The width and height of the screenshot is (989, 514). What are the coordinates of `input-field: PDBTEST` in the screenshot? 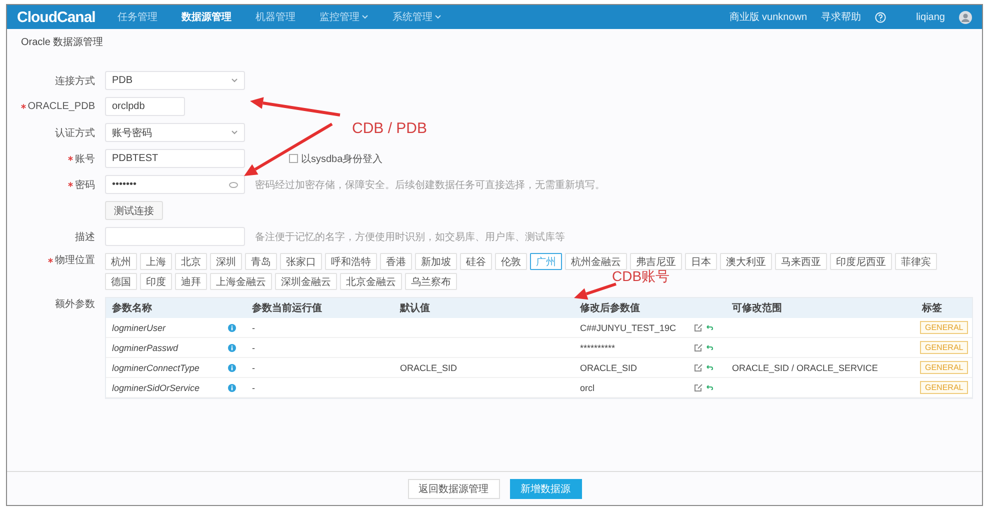 It's located at (175, 158).